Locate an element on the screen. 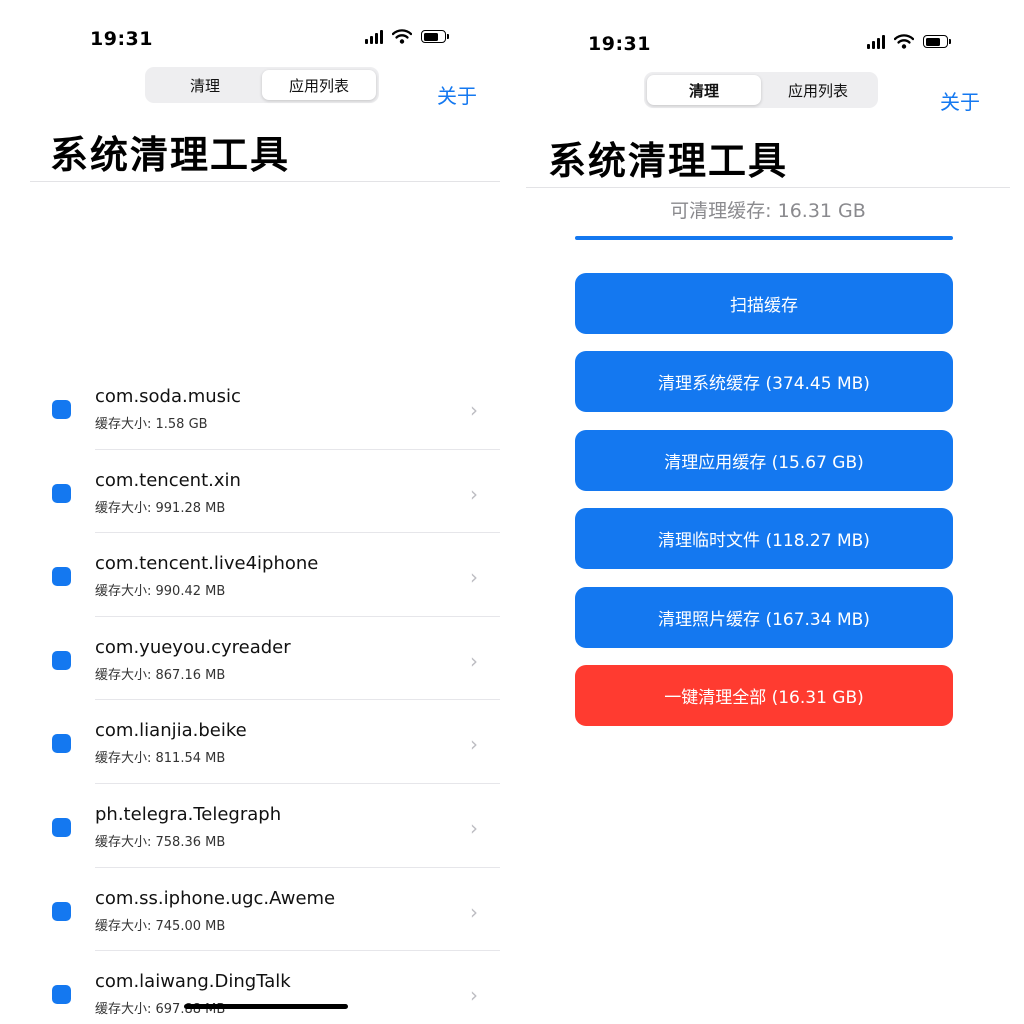  app-name: com.yueyou.cyreader is located at coordinates (193, 647).